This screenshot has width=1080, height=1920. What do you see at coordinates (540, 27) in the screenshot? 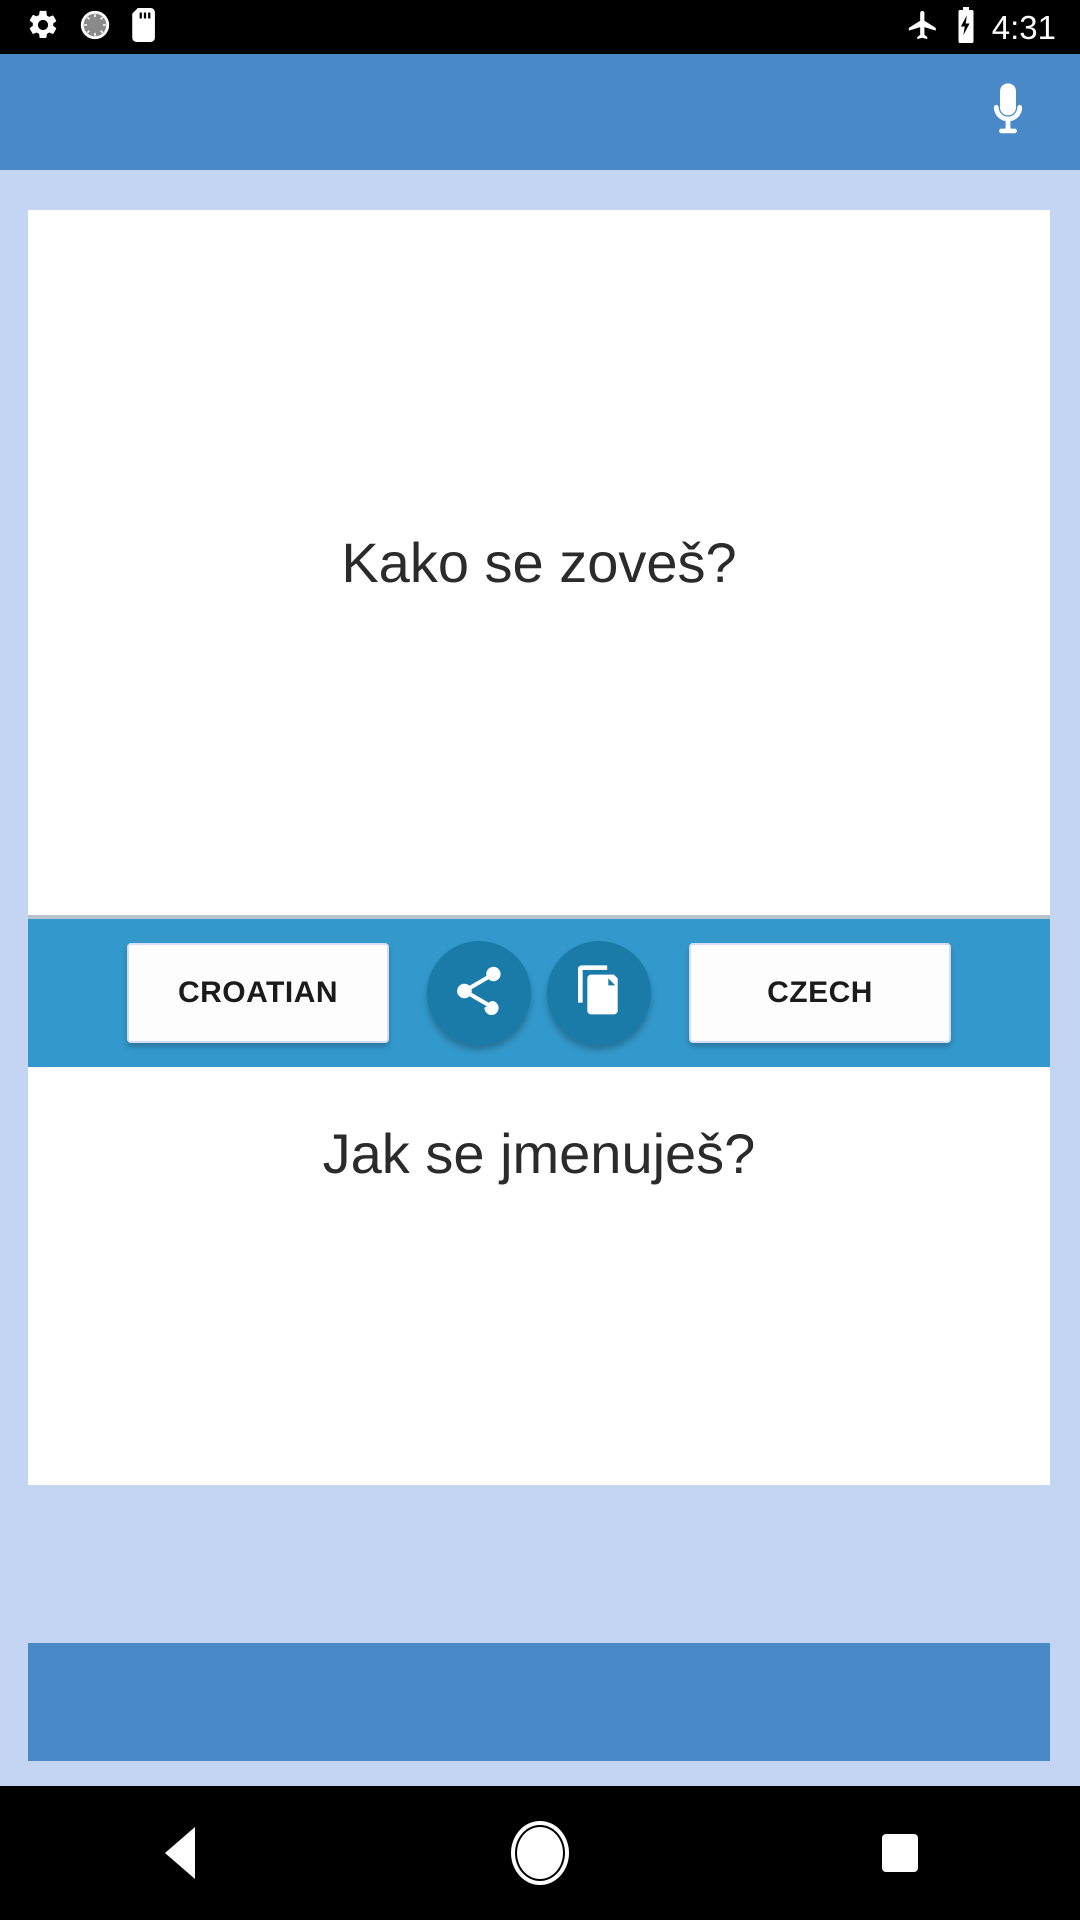
I see `status-bar: 4:31` at bounding box center [540, 27].